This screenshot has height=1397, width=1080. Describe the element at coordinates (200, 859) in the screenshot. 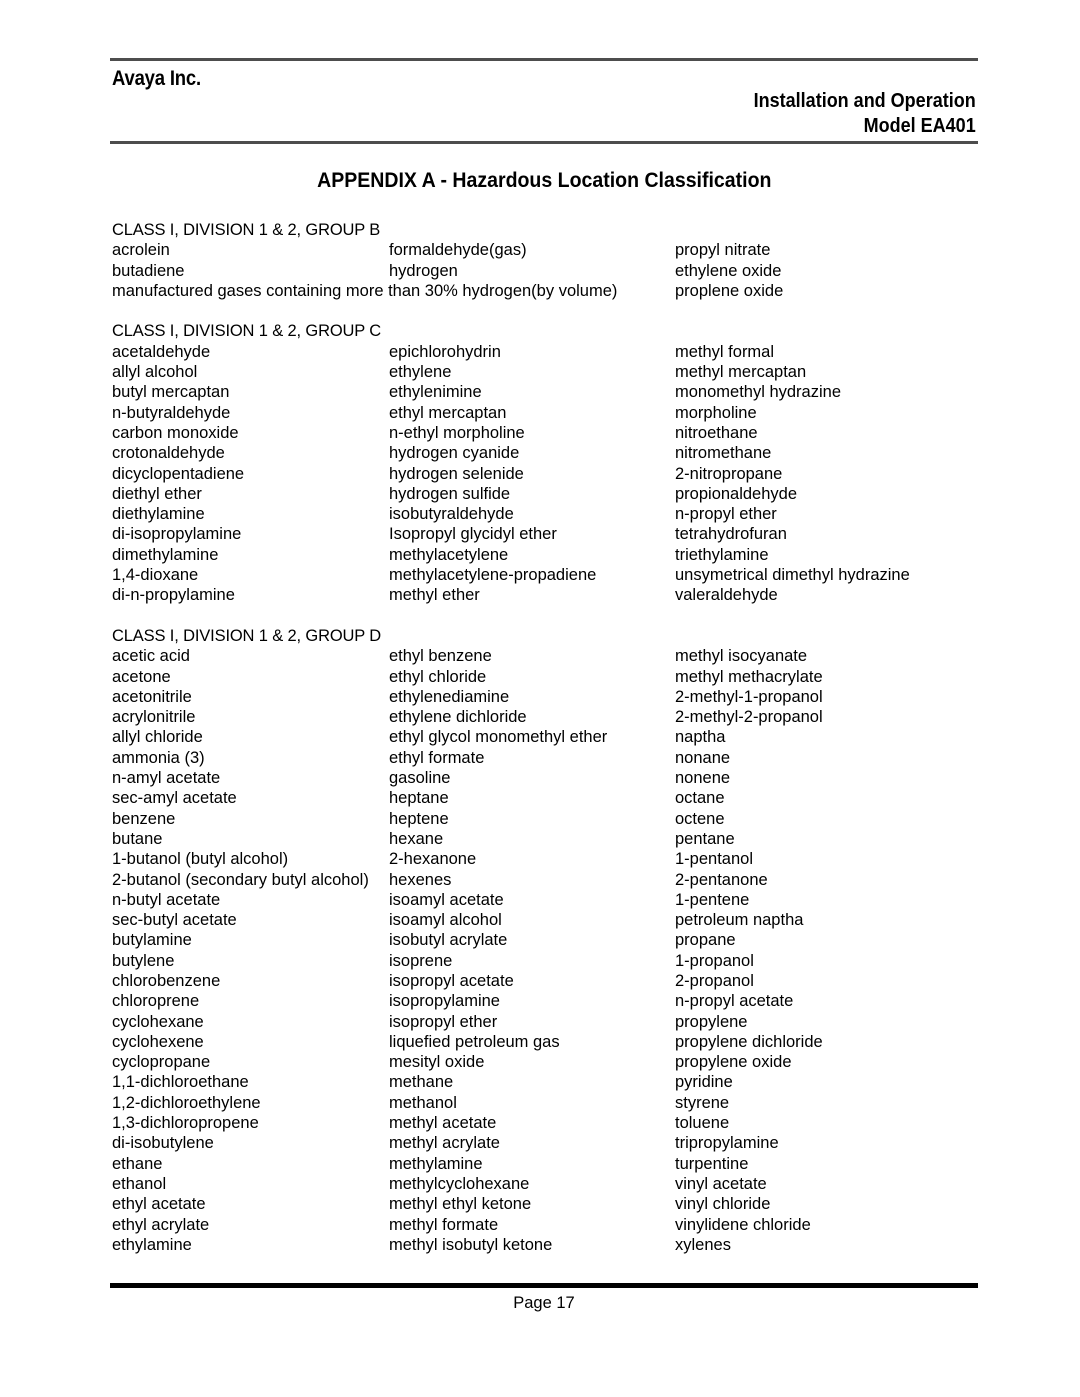

I see `chemical-name: 1-butanol (butyl alcohol)` at that location.